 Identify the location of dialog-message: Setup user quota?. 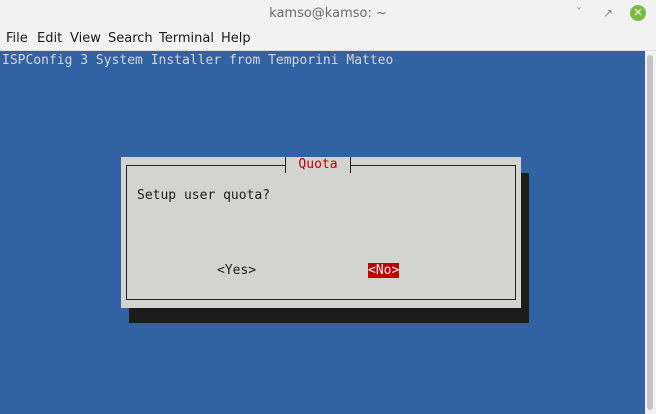
(204, 195).